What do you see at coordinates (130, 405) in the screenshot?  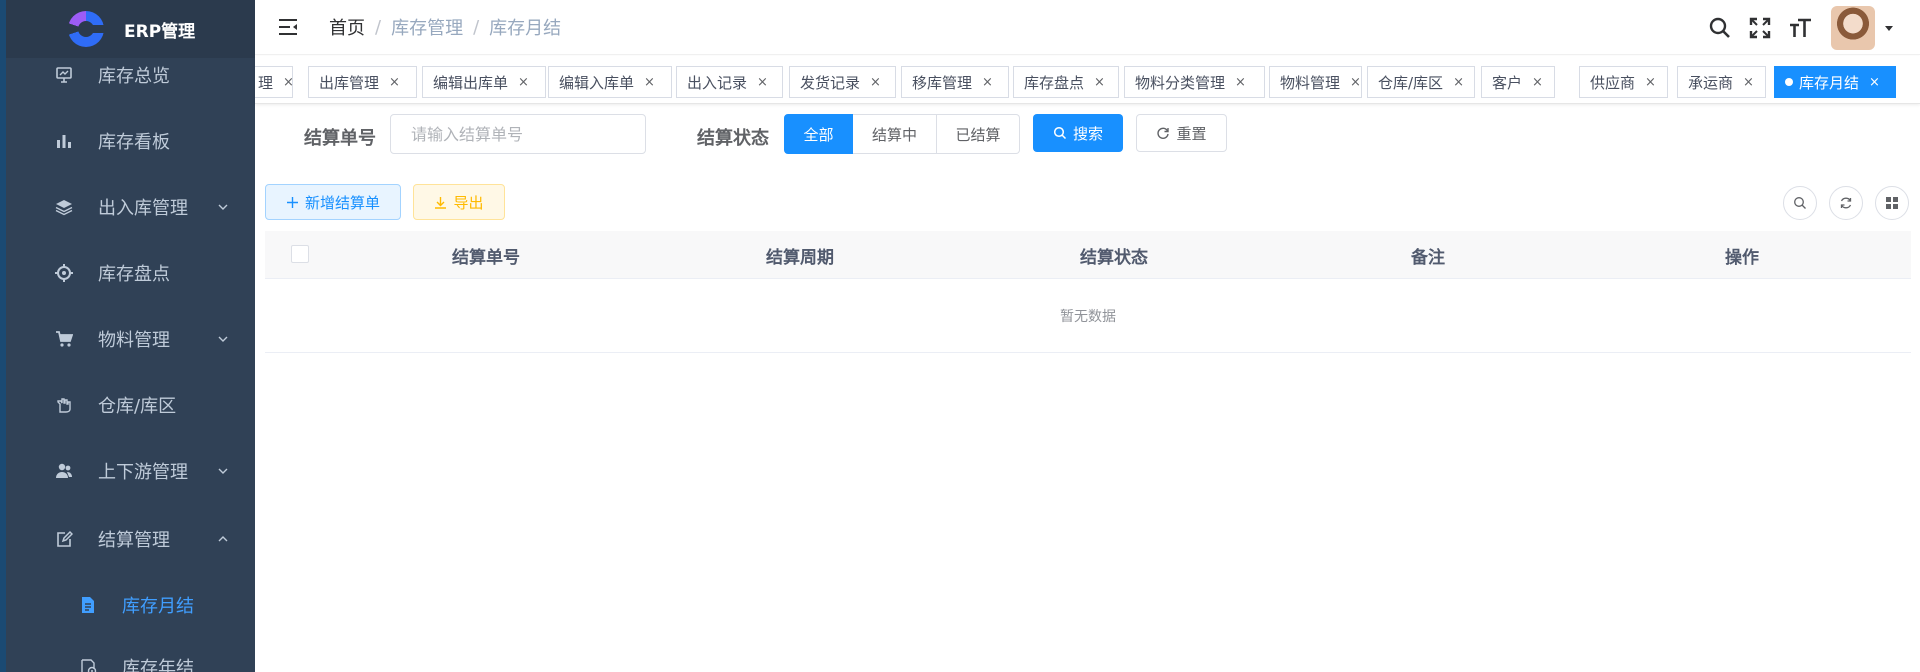 I see `sidebar-item-warehouse: 仓库/库区` at bounding box center [130, 405].